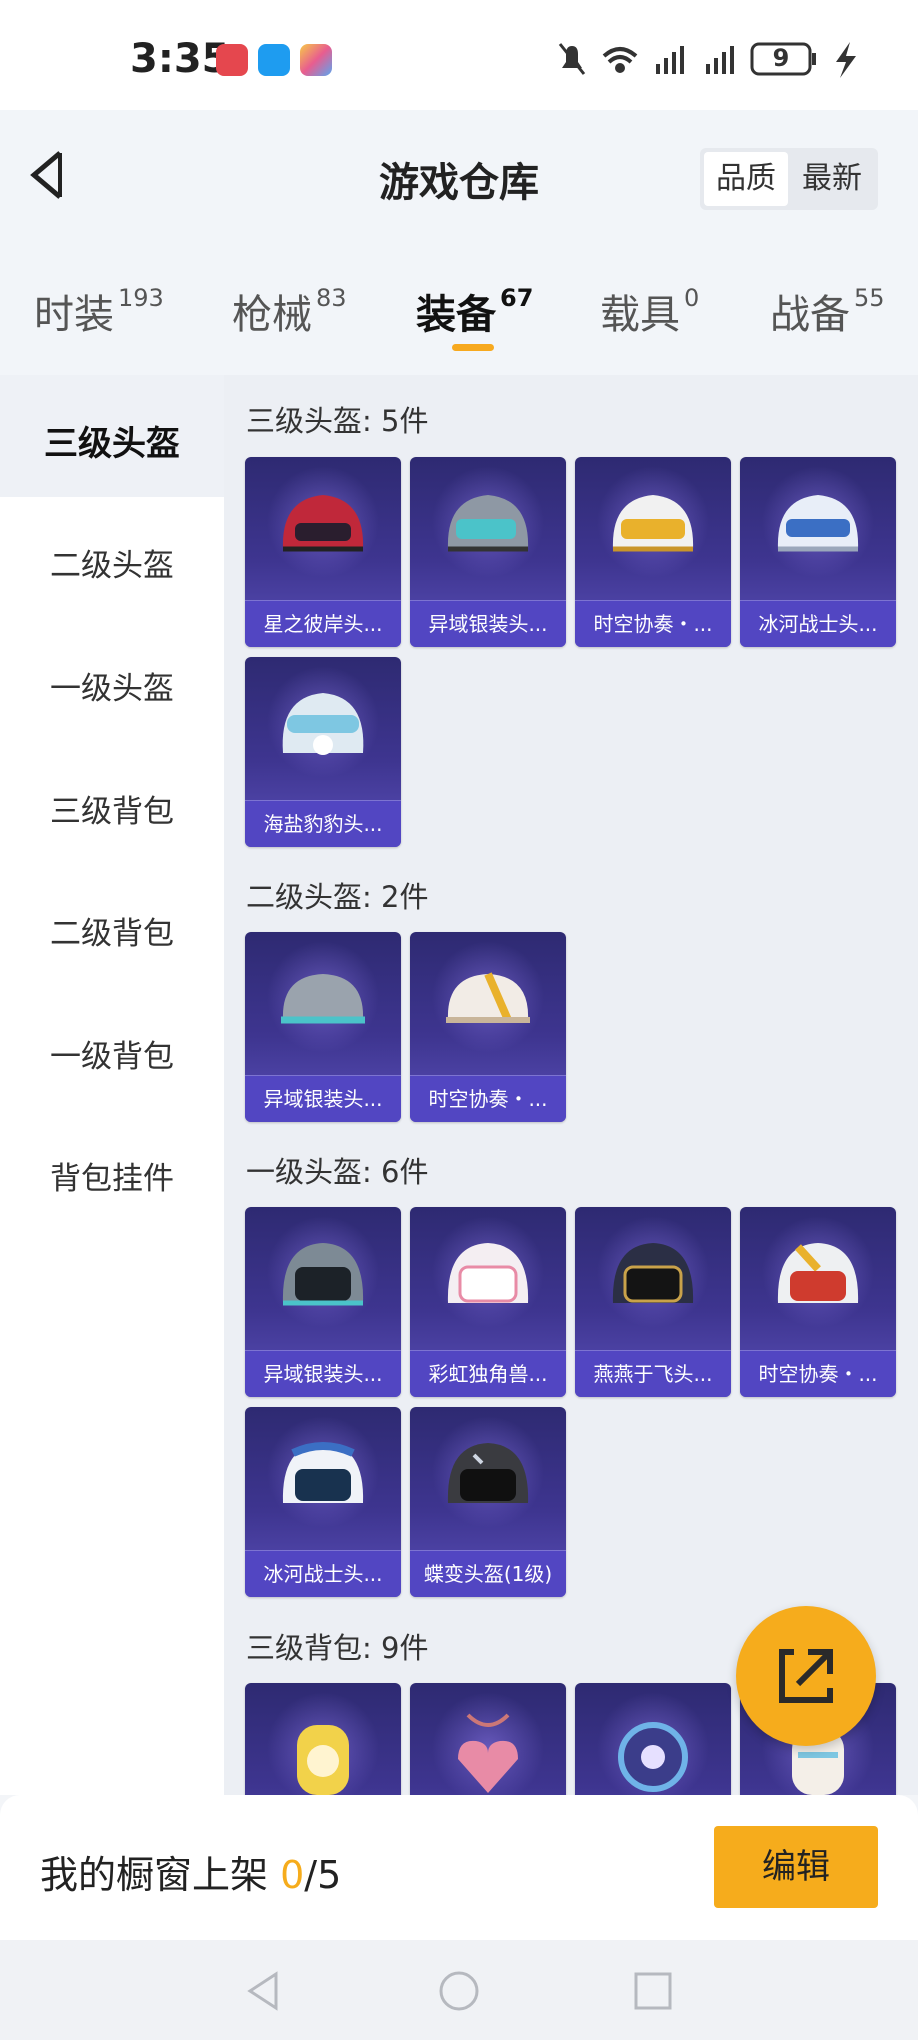 Image resolution: width=918 pixels, height=2040 pixels. Describe the element at coordinates (337, 421) in the screenshot. I see `section-title: 三级头盔: 5件` at that location.